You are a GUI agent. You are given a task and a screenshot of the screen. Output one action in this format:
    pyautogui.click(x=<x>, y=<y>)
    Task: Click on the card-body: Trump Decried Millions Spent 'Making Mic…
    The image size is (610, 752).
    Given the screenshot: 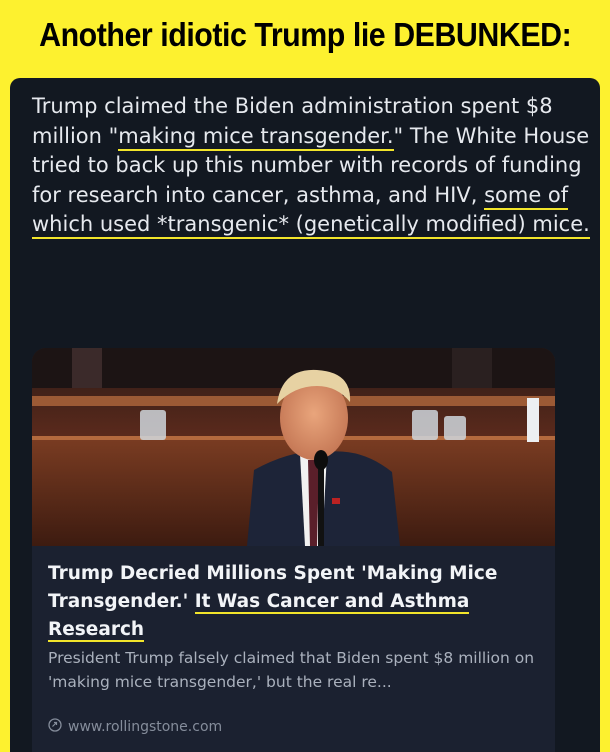 What is the action you would take?
    pyautogui.click(x=295, y=627)
    